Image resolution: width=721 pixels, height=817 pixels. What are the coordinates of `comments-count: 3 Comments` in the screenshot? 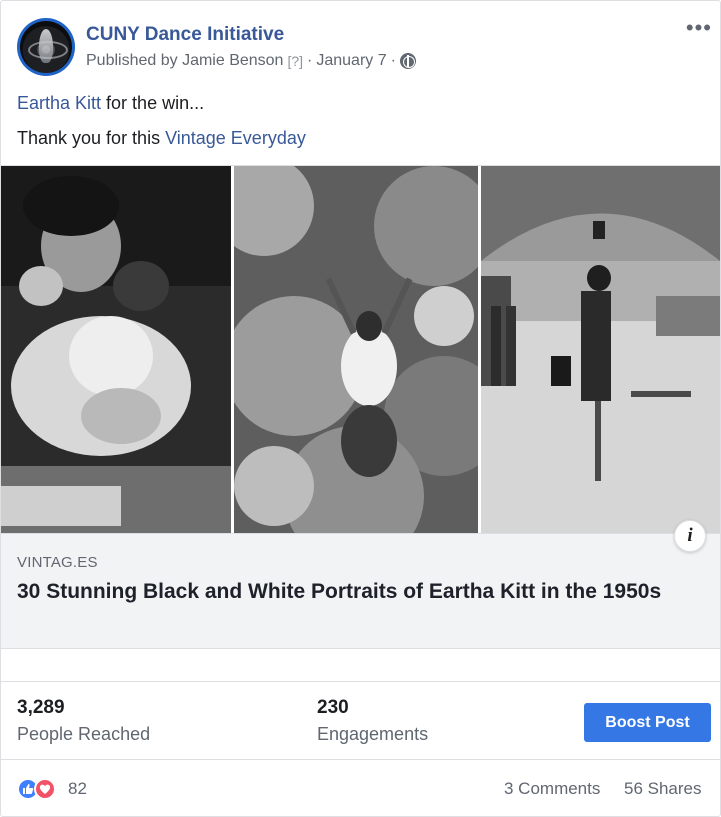 It's located at (552, 789).